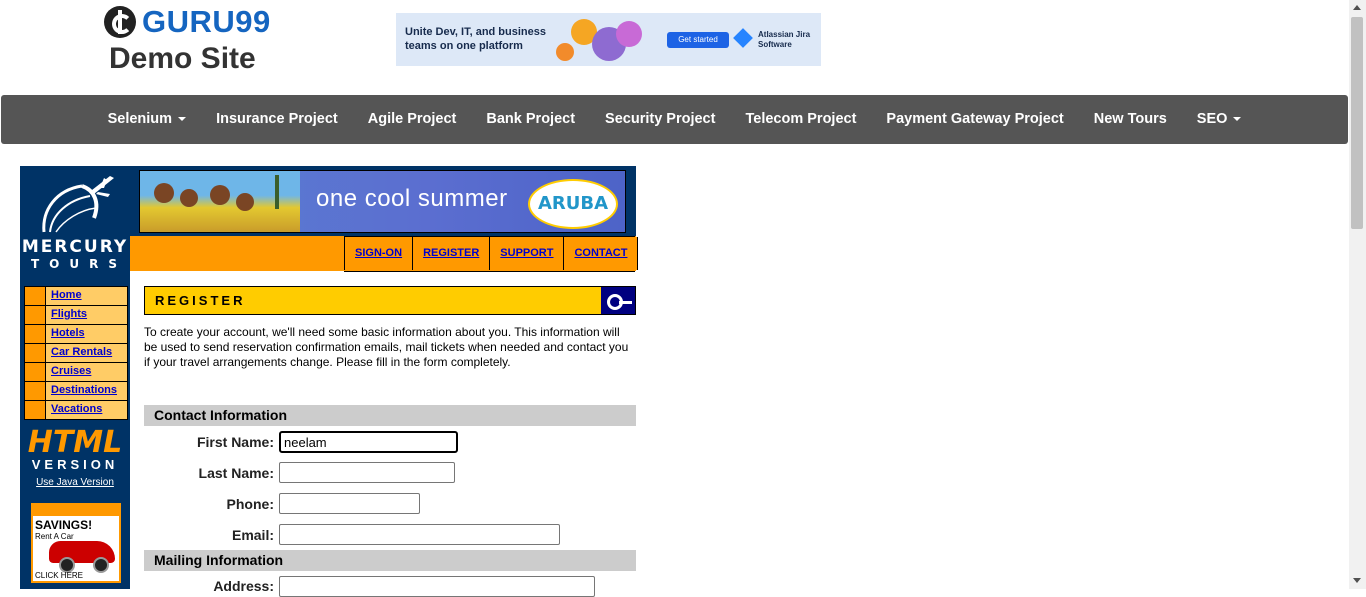 The height and width of the screenshot is (597, 1366). What do you see at coordinates (120, 22) in the screenshot?
I see `guru99-logo-icon` at bounding box center [120, 22].